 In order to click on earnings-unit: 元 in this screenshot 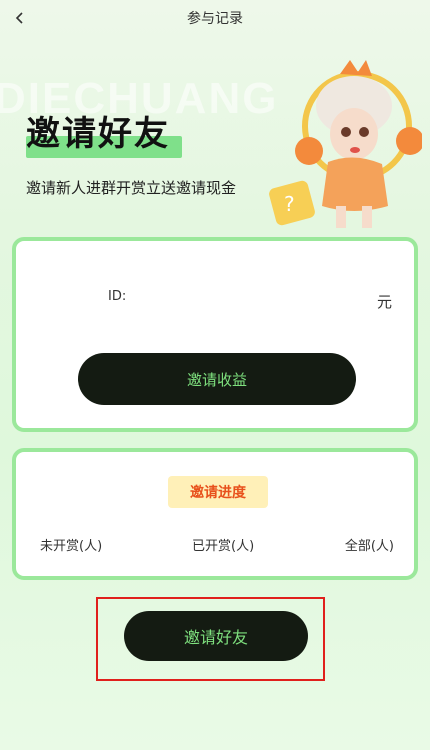, I will do `click(384, 302)`.